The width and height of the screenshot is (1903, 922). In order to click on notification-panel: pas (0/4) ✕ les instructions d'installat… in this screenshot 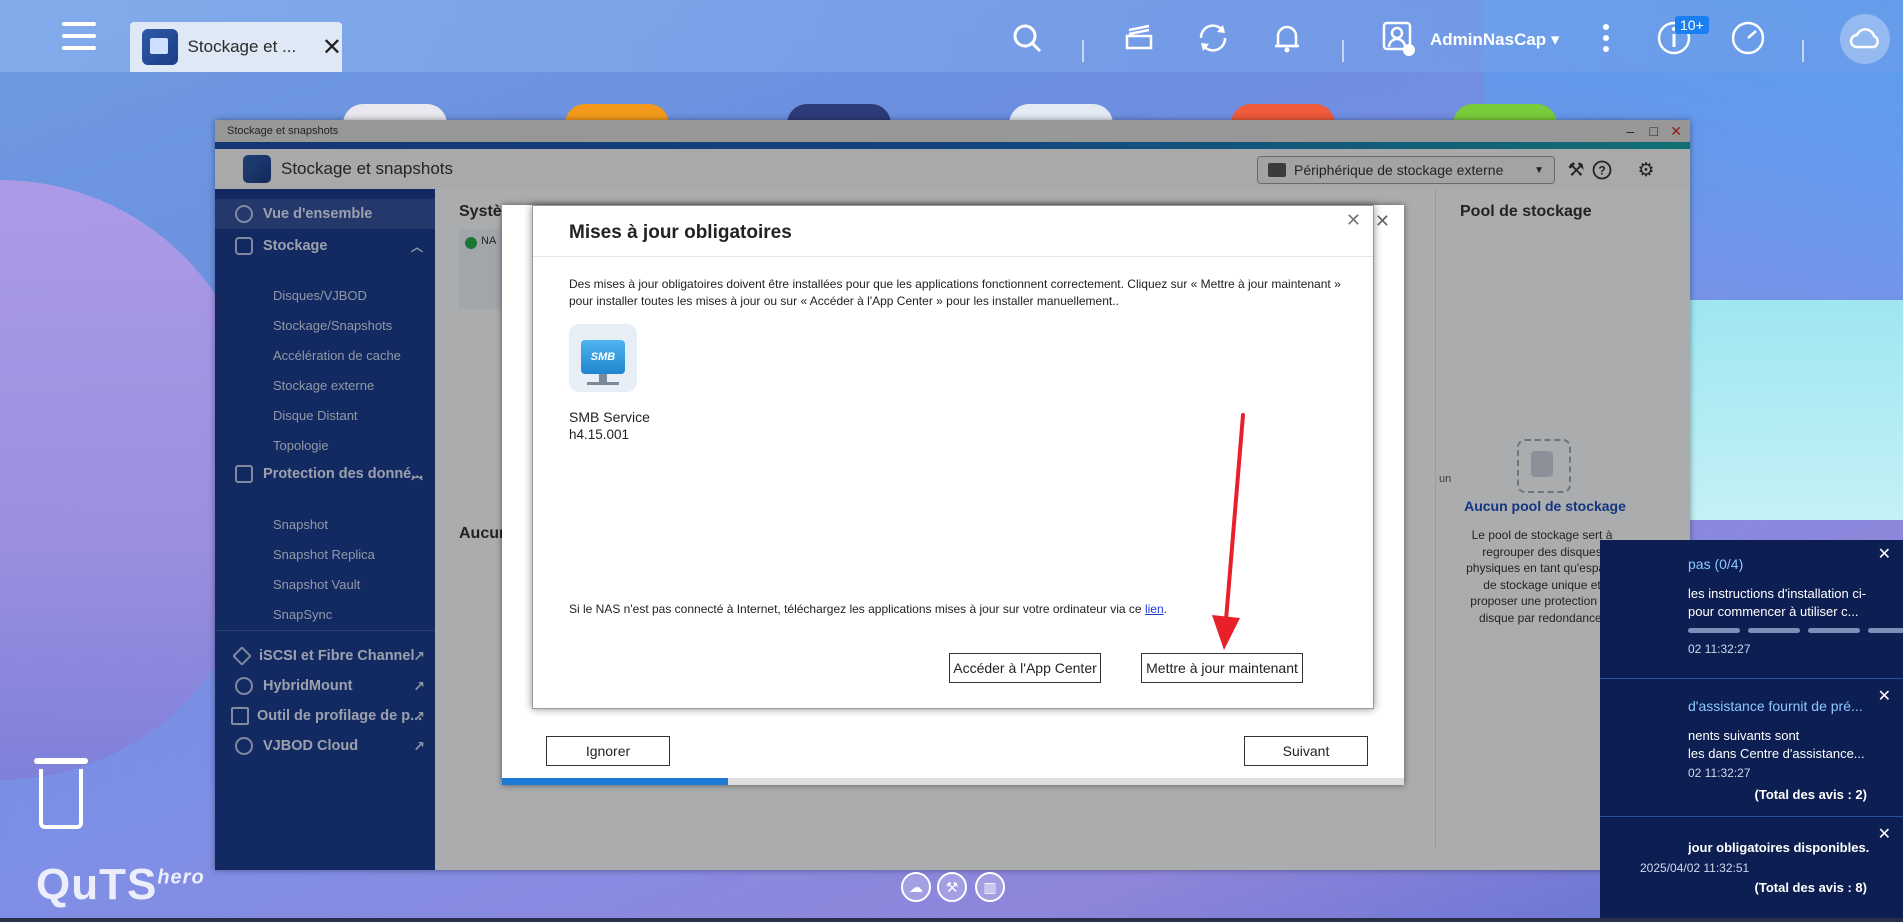, I will do `click(1751, 731)`.